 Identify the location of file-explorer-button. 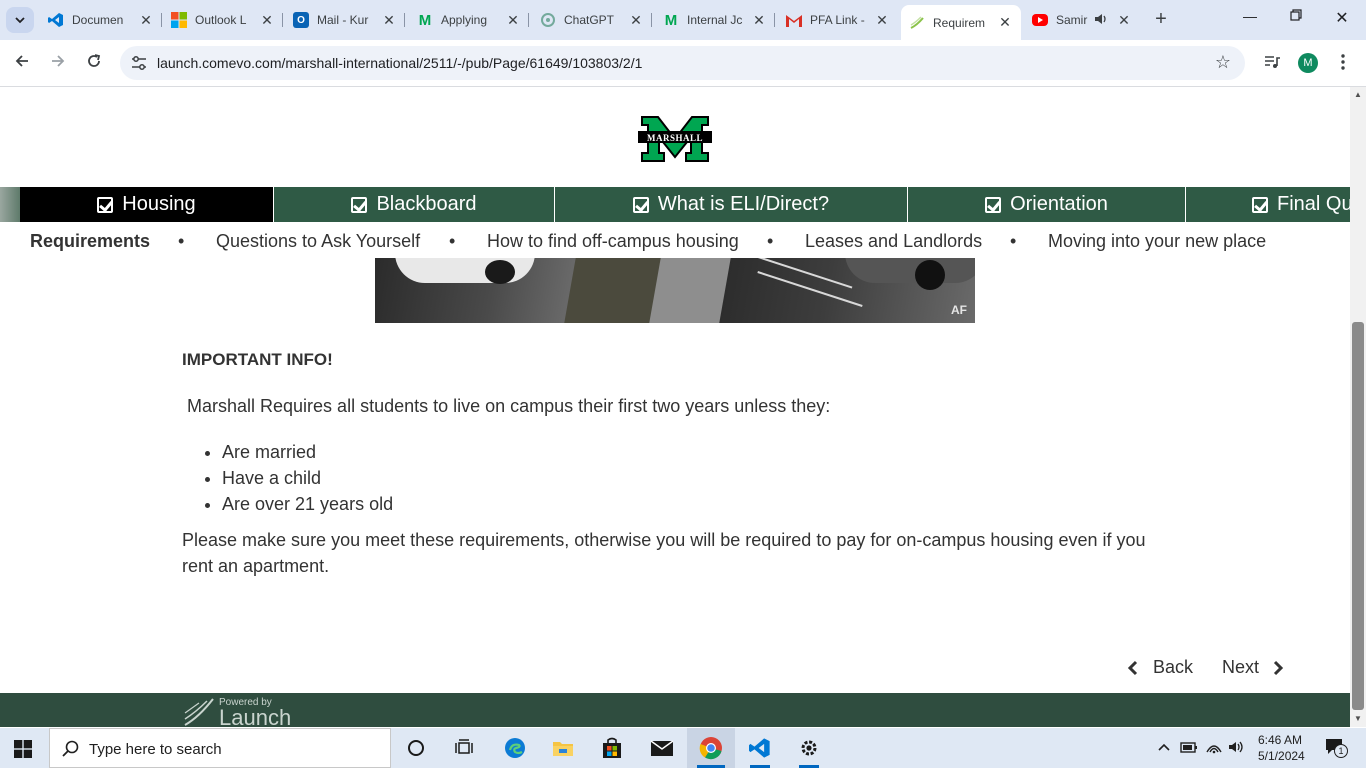
(563, 748).